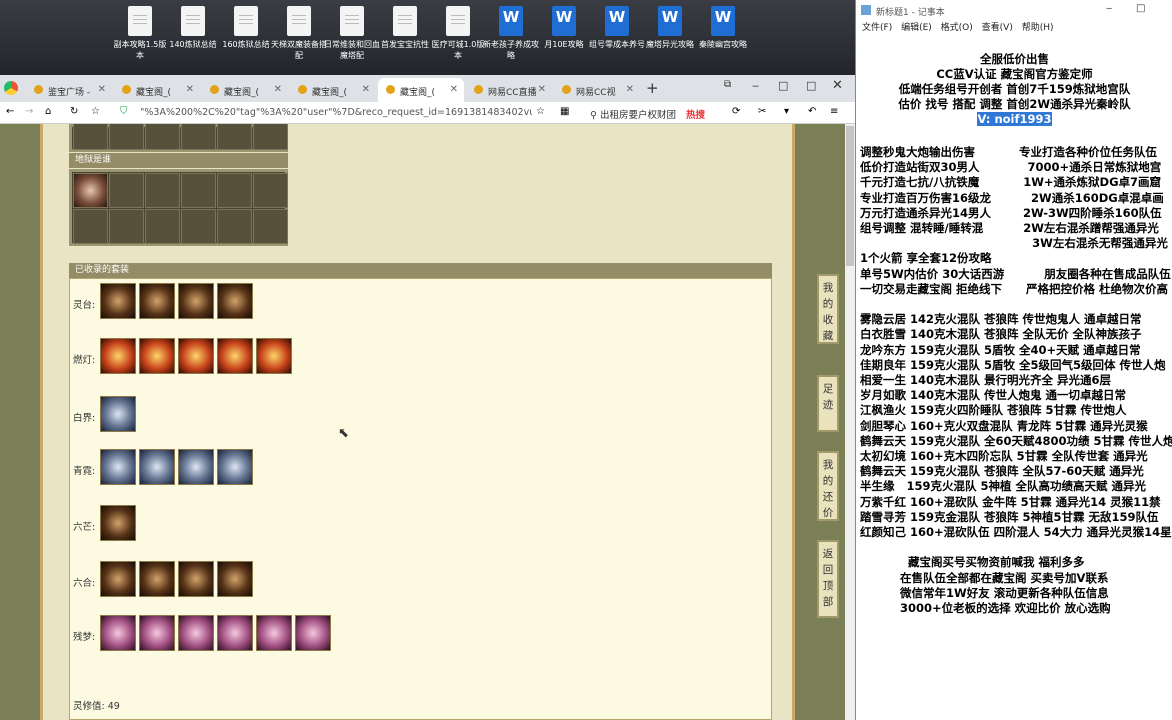  Describe the element at coordinates (834, 111) in the screenshot. I see `more-menu-icon: ≡` at that location.